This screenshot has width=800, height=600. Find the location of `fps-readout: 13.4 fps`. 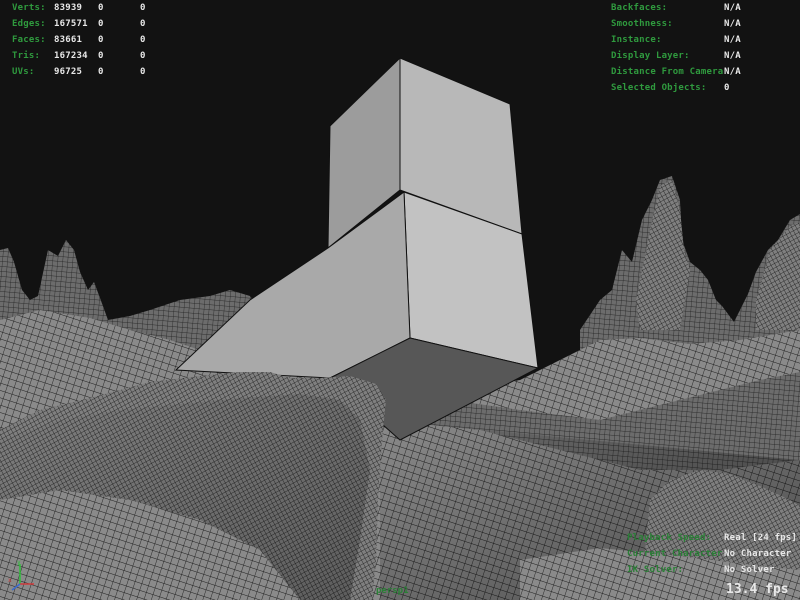

fps-readout: 13.4 fps is located at coordinates (757, 589).